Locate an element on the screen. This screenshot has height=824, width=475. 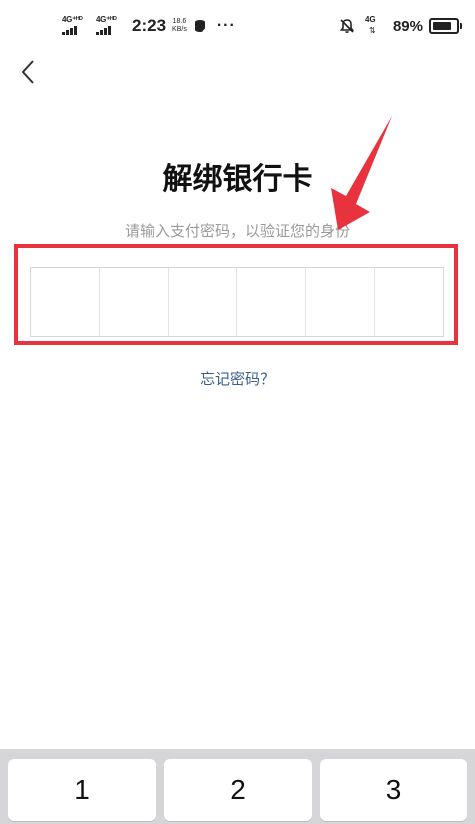
signal-sim2-icon: 4G⁺ᴴᴰ is located at coordinates (110, 26).